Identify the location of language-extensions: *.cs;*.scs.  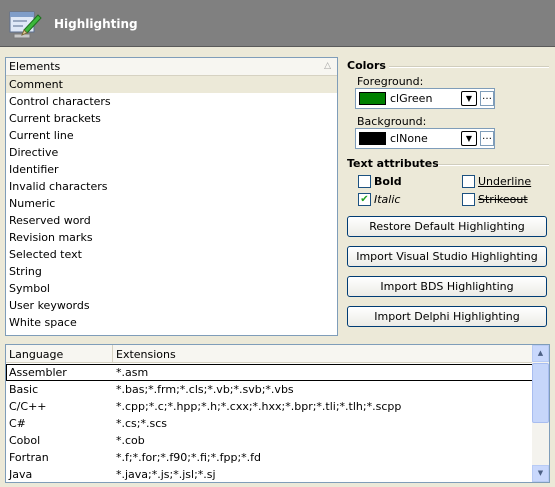
(141, 423).